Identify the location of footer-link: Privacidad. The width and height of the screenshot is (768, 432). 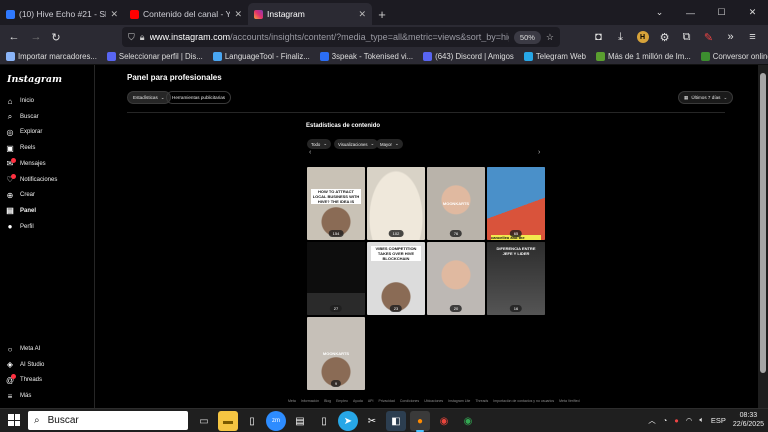
(387, 401).